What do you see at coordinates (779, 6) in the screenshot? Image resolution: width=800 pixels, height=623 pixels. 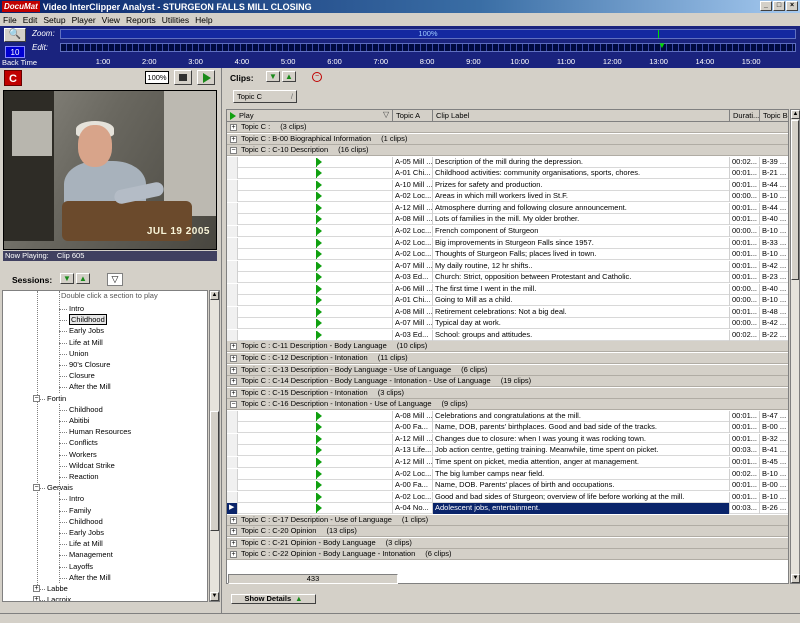 I see `maximize-button: □` at bounding box center [779, 6].